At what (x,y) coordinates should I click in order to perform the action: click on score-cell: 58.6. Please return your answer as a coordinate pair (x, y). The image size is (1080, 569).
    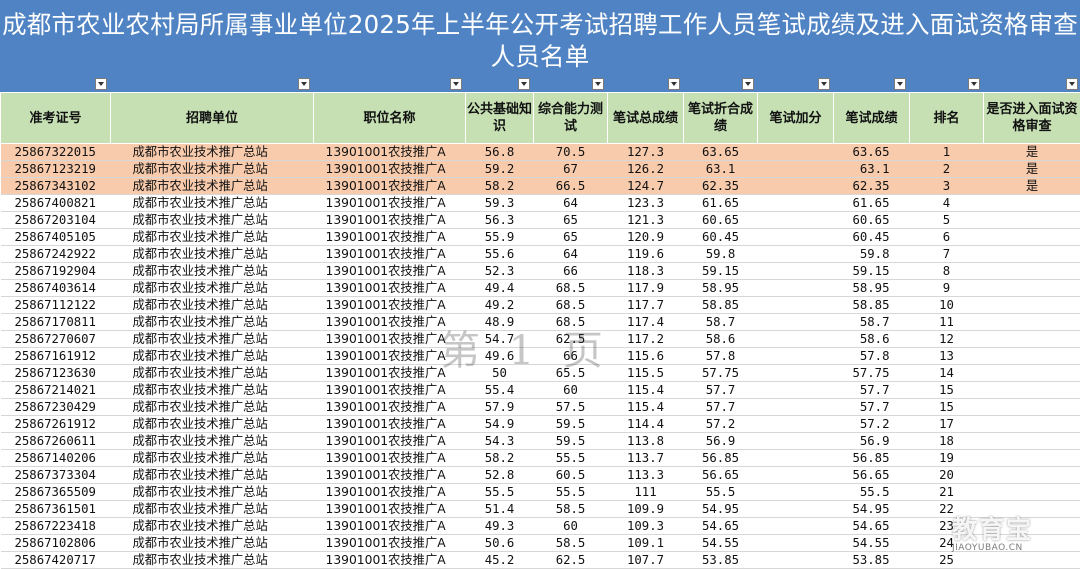
    Looking at the image, I should click on (872, 339).